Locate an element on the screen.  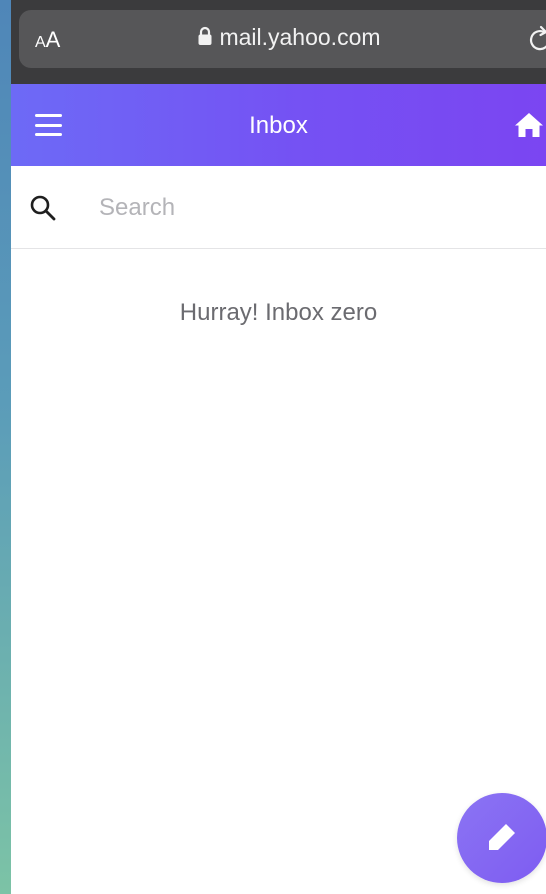
home-icon is located at coordinates (529, 125).